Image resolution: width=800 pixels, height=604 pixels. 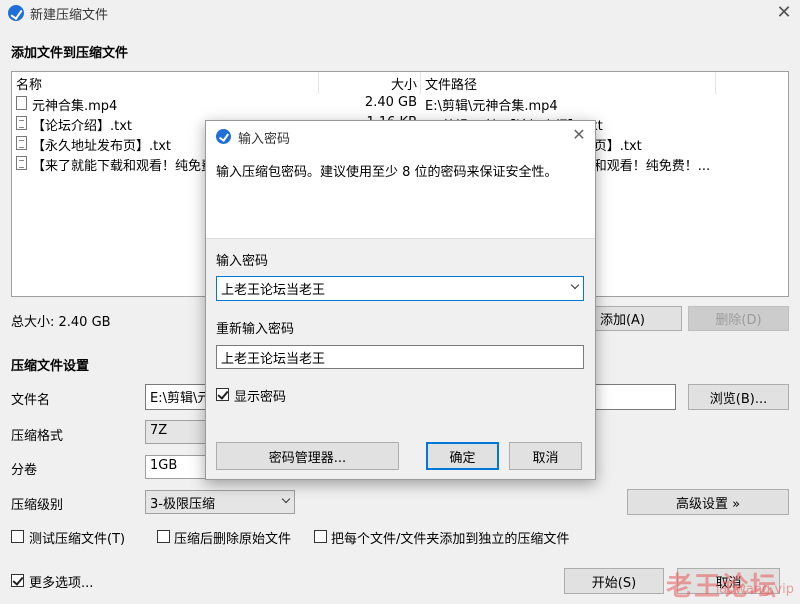 What do you see at coordinates (450, 539) in the screenshot?
I see `separate-archives-label: 把每个文件/文件夹添加到独立的压缩文件` at bounding box center [450, 539].